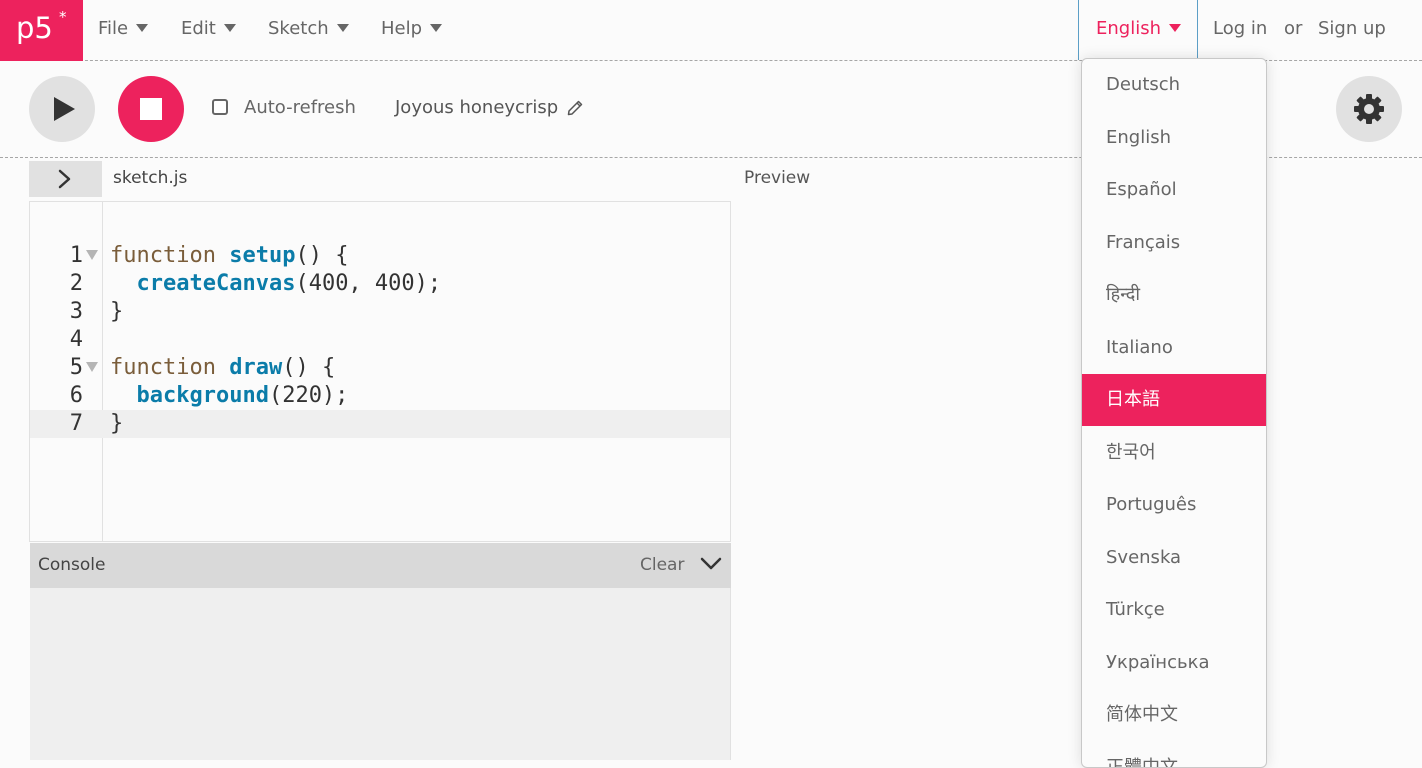  I want to click on stop-icon, so click(151, 109).